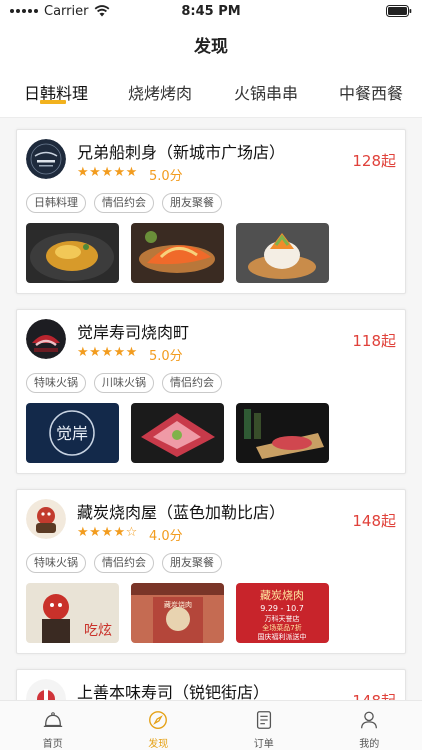 The width and height of the screenshot is (422, 750). Describe the element at coordinates (24, 11) in the screenshot. I see `signal-dots-icon` at that location.